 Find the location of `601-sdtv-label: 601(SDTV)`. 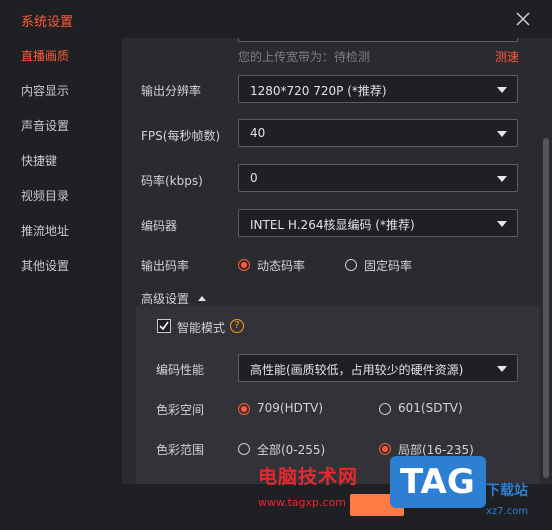

601-sdtv-label: 601(SDTV) is located at coordinates (430, 408).